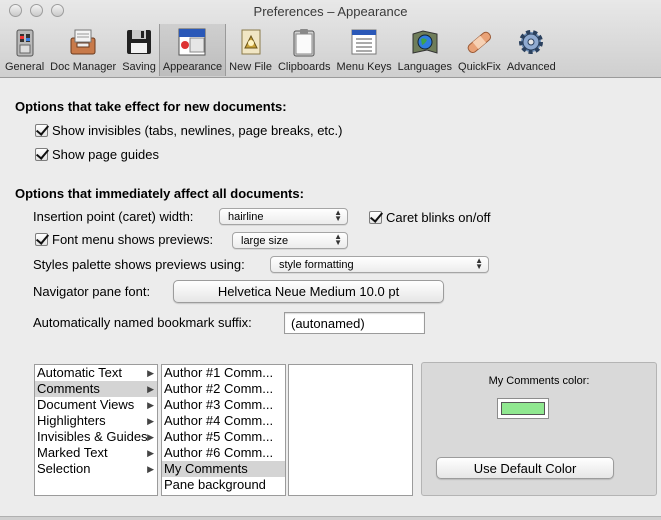  I want to click on toolbar-doc-manager: Doc Manager, so click(83, 50).